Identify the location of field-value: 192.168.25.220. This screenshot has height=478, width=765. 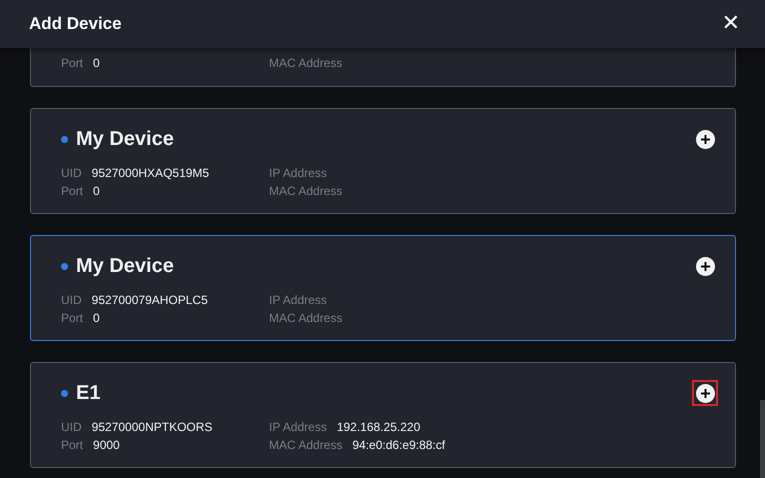
(378, 427).